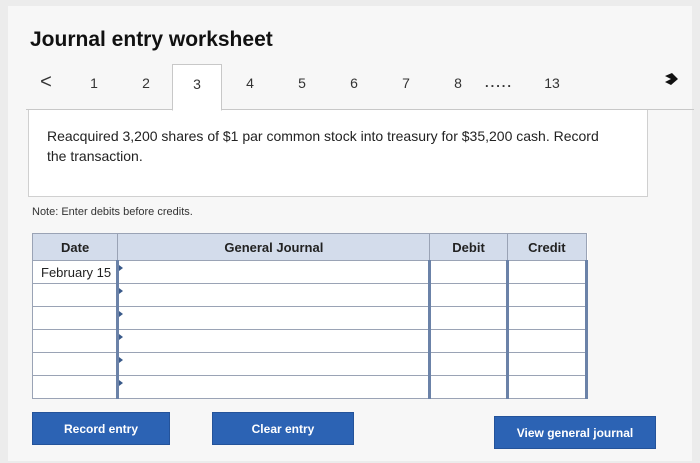 The width and height of the screenshot is (700, 463). Describe the element at coordinates (112, 212) in the screenshot. I see `entry-note: Note: Enter debits before credits.` at that location.